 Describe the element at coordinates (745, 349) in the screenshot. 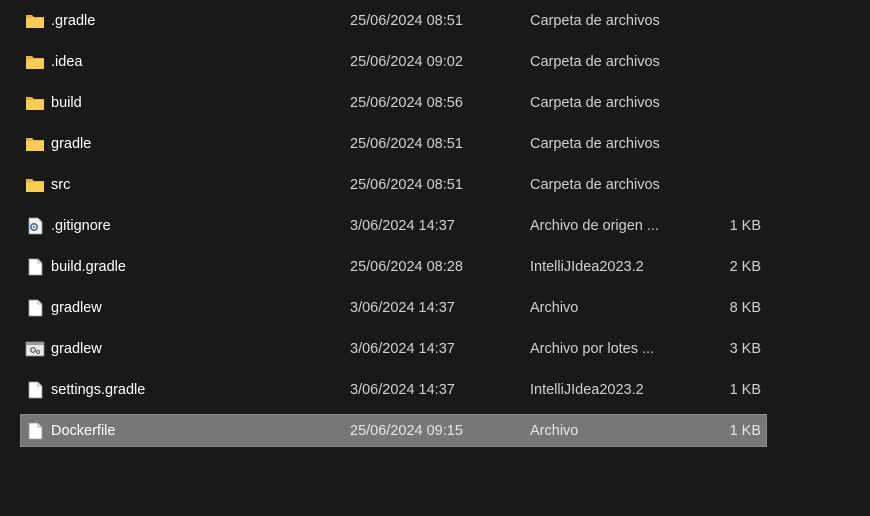

I see `file-size: 3 KB` at that location.